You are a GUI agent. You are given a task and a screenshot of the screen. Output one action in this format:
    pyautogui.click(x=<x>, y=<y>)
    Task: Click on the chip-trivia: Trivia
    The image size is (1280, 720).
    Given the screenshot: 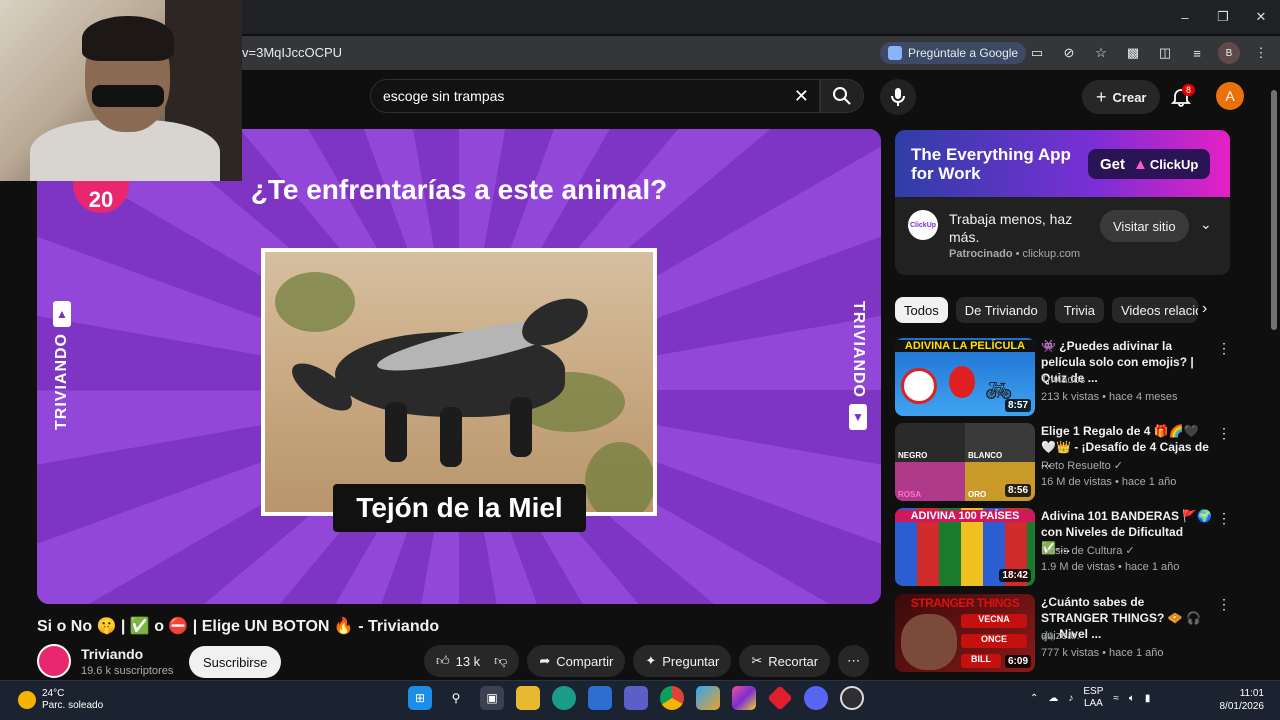 What is the action you would take?
    pyautogui.click(x=1079, y=310)
    